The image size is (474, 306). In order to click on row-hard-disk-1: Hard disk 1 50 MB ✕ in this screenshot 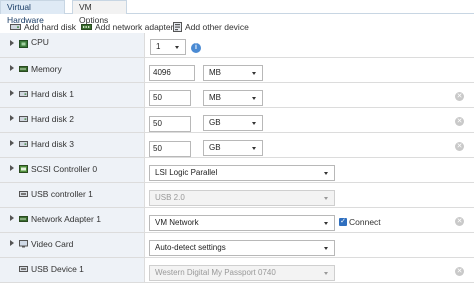, I will do `click(237, 95)`.